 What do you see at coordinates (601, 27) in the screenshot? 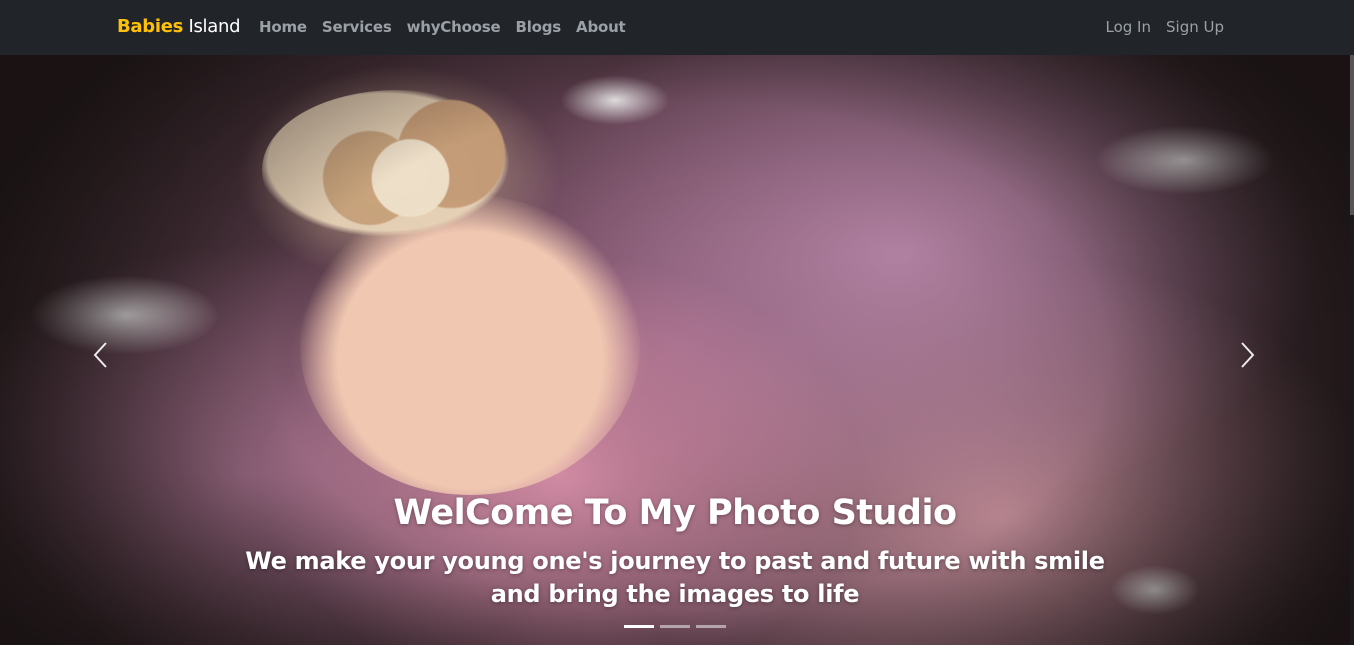
I see `nav-link-about: About` at bounding box center [601, 27].